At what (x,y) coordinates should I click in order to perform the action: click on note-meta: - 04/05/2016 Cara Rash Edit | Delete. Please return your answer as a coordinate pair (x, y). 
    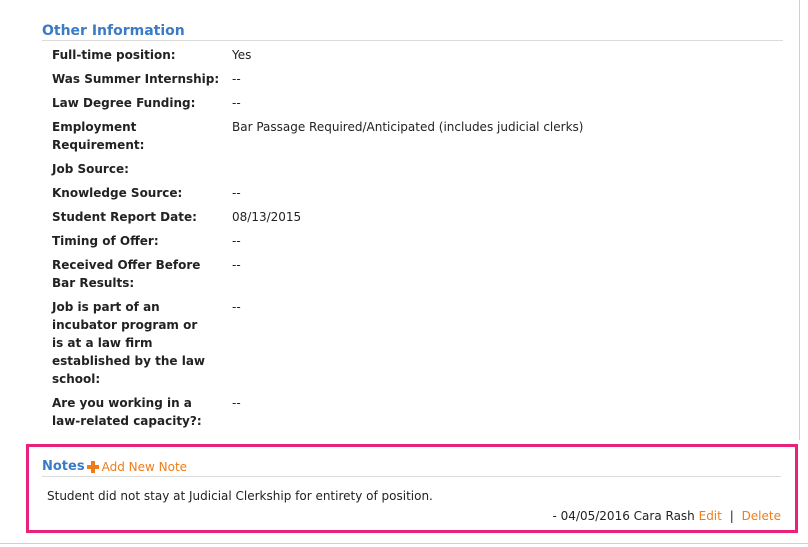
    Looking at the image, I should click on (667, 516).